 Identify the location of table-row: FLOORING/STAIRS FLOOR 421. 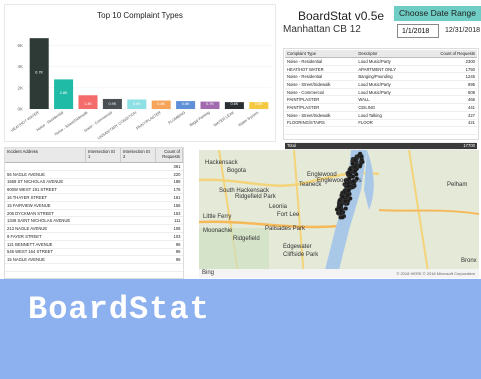
(381, 123).